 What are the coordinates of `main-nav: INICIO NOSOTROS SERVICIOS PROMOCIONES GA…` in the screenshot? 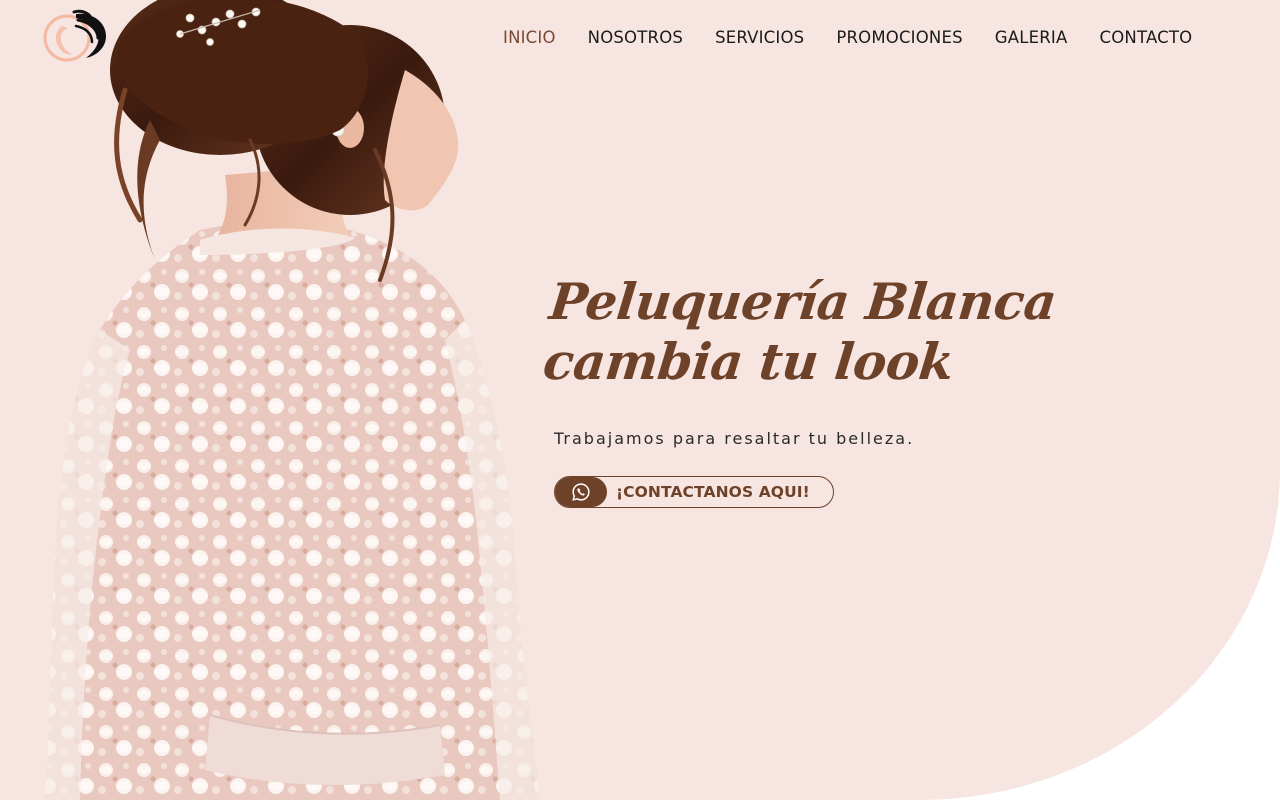 It's located at (847, 38).